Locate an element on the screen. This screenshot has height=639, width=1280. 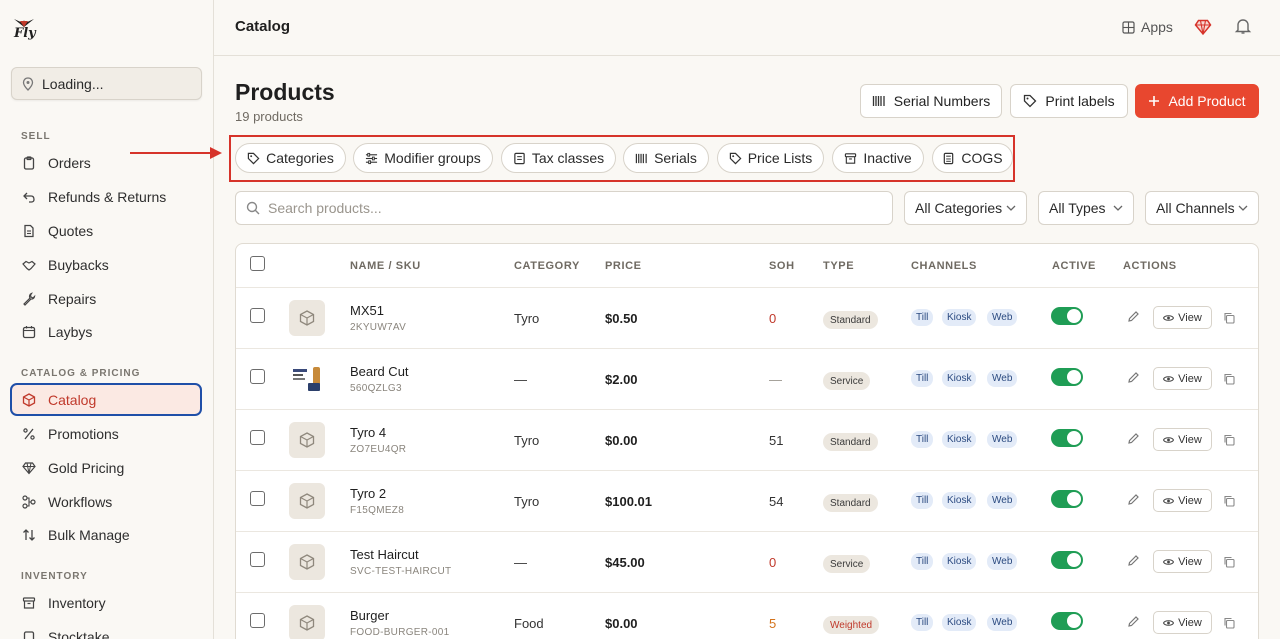
eye-icon is located at coordinates (1169, 378).